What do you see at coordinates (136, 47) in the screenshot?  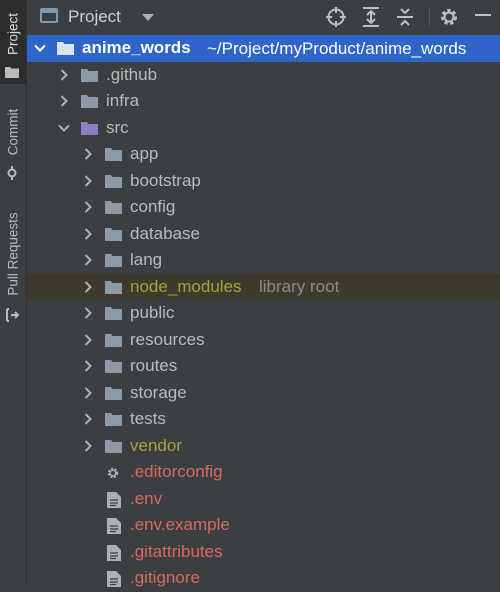 I see `root-folder-name: anime_words` at bounding box center [136, 47].